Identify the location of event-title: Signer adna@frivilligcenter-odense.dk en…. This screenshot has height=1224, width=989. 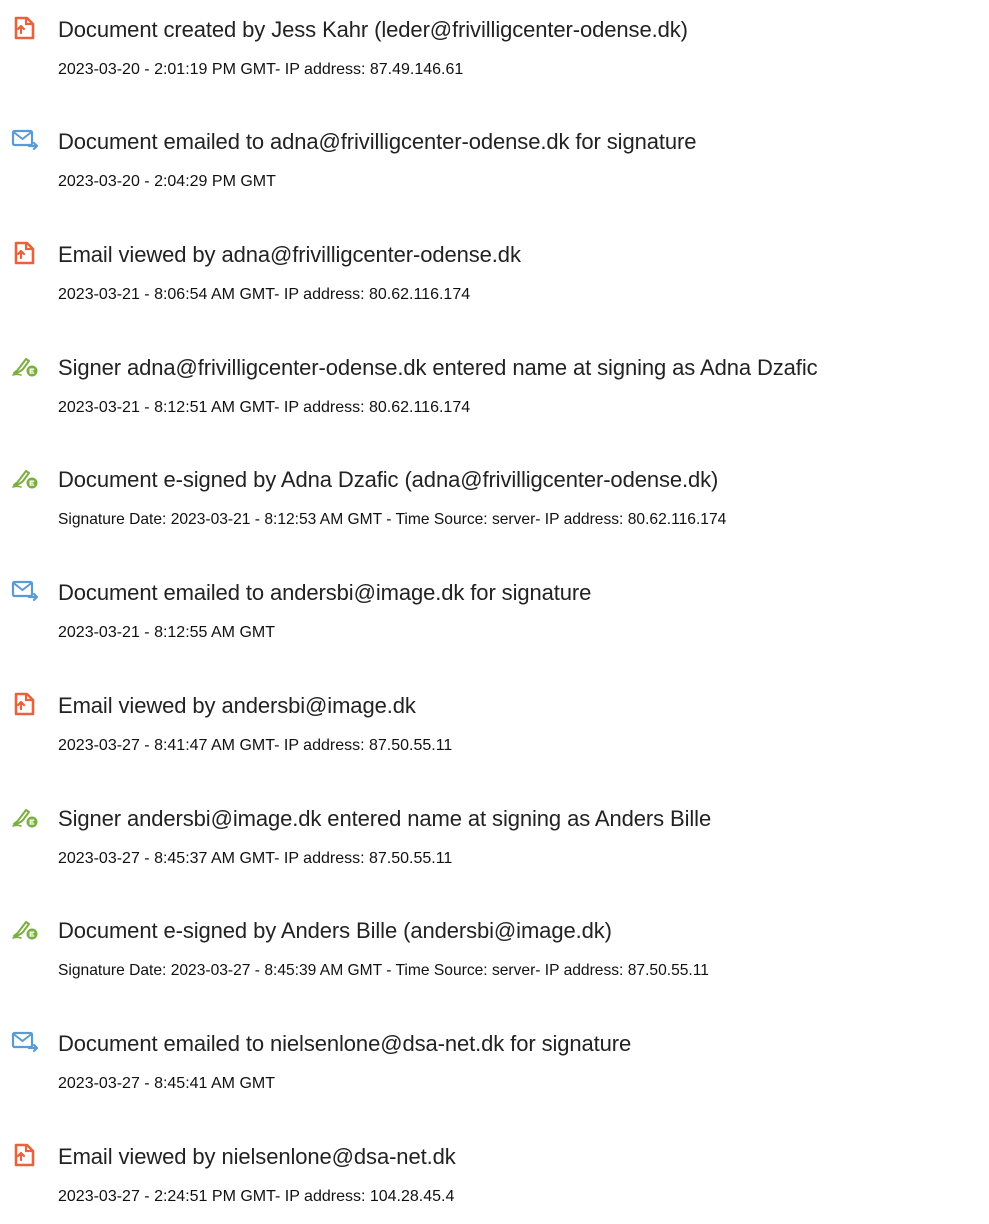
(438, 367).